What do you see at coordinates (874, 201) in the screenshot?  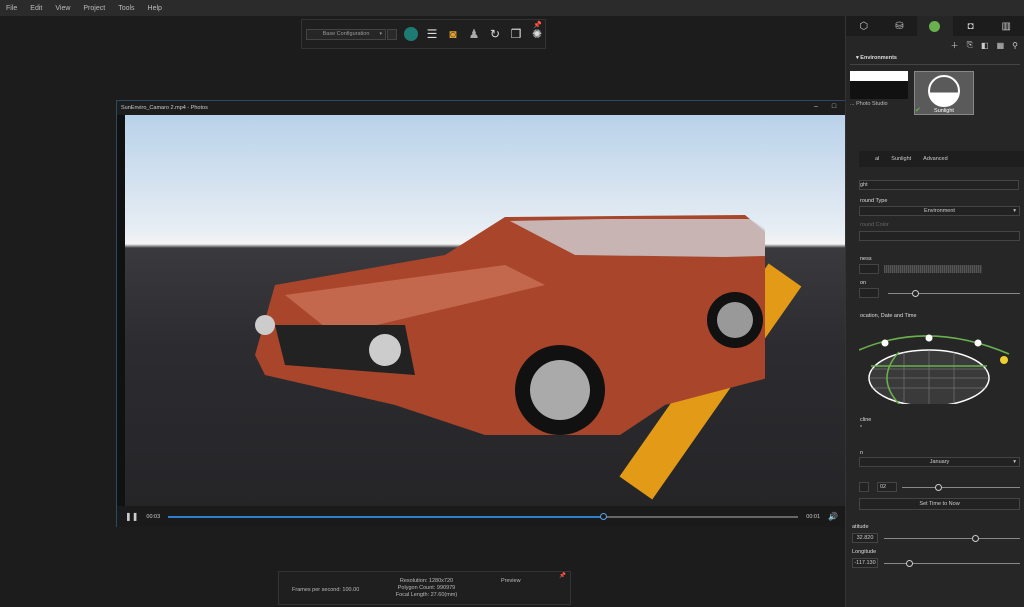 I see `background-type-label: round Type` at bounding box center [874, 201].